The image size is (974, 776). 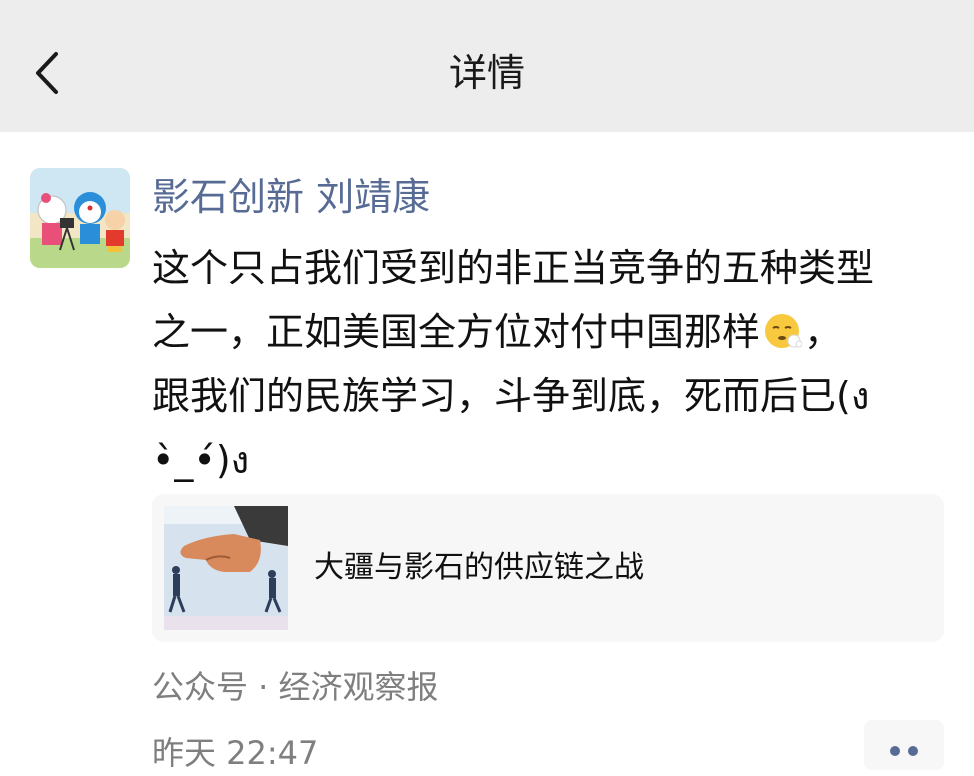 I want to click on content-line: •̀_•́)ง, so click(x=201, y=460).